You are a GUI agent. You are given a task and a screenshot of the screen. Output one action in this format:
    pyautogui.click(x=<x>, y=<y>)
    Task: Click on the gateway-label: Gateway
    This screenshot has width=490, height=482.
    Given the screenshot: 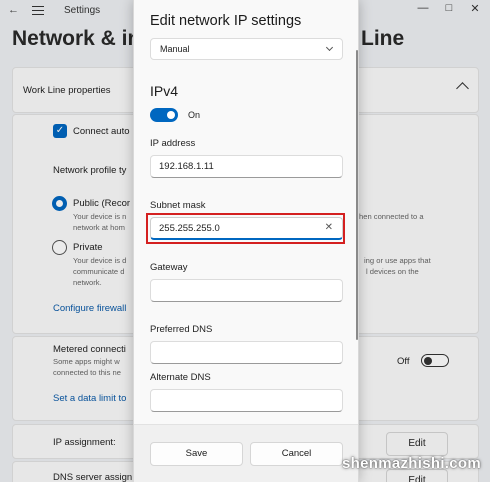 What is the action you would take?
    pyautogui.click(x=169, y=267)
    